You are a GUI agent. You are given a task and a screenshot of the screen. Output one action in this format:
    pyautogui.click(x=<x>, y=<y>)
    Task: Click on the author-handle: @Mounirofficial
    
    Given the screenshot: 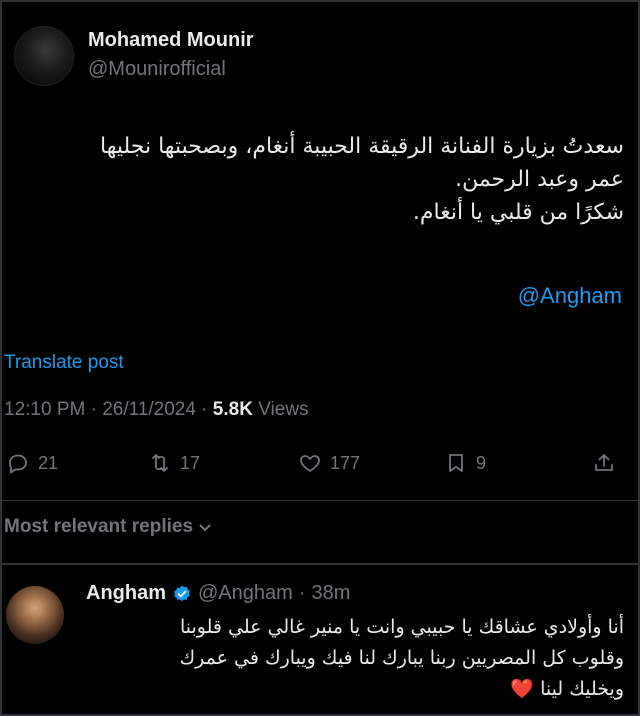 What is the action you would take?
    pyautogui.click(x=157, y=69)
    